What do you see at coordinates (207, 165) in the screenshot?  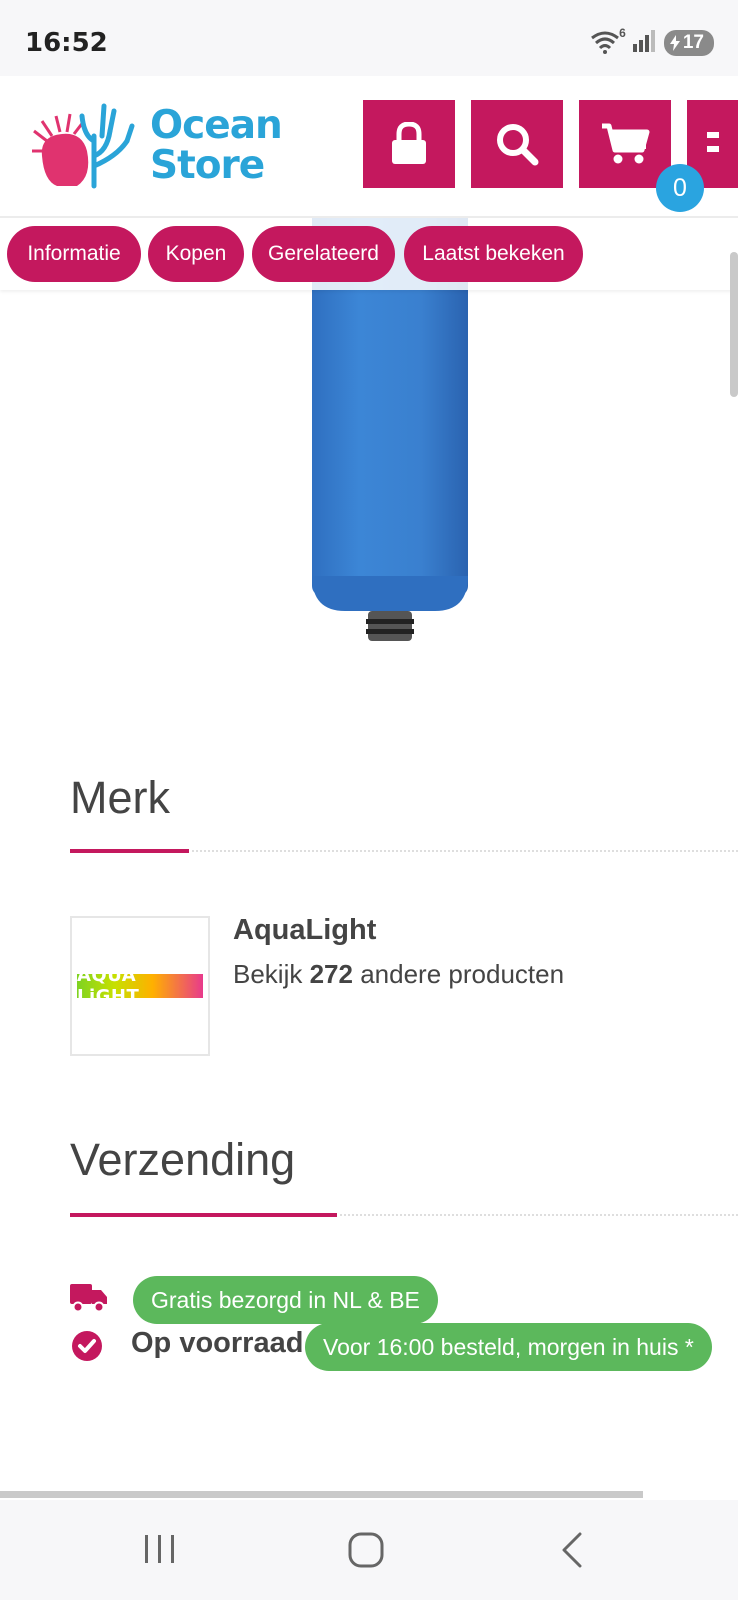 I see `logo-line-2: Store` at bounding box center [207, 165].